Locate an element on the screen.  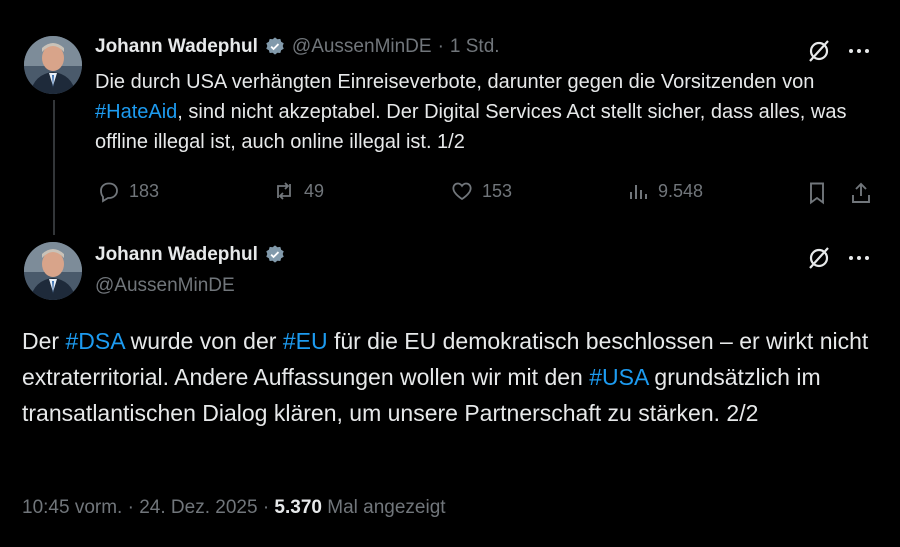
views-count: 5.370 is located at coordinates (298, 507).